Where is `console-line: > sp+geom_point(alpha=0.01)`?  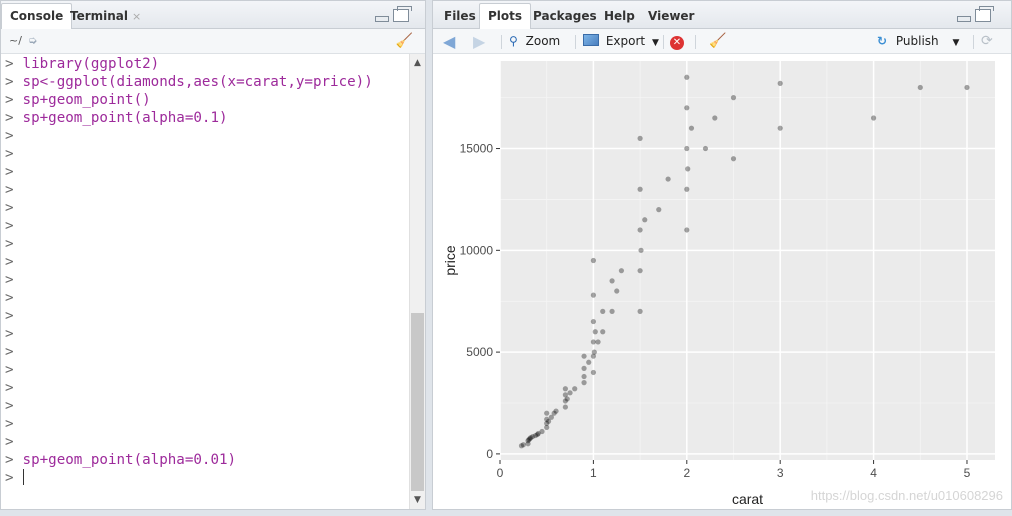
console-line: > sp+geom_point(alpha=0.01) is located at coordinates (207, 460).